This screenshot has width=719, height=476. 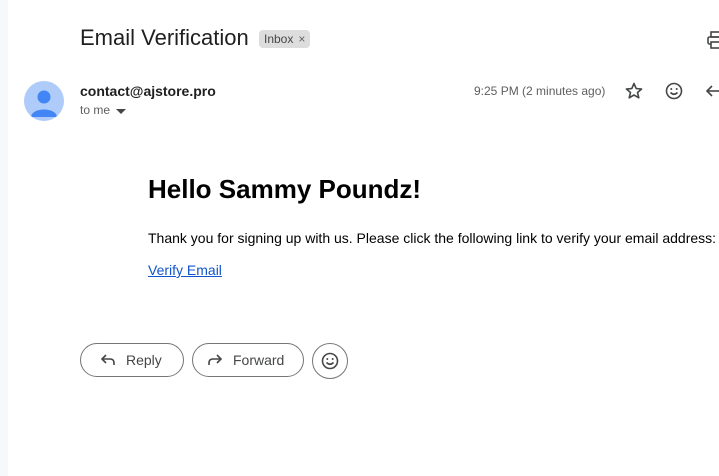 I want to click on remove-label-icon: ×, so click(x=301, y=39).